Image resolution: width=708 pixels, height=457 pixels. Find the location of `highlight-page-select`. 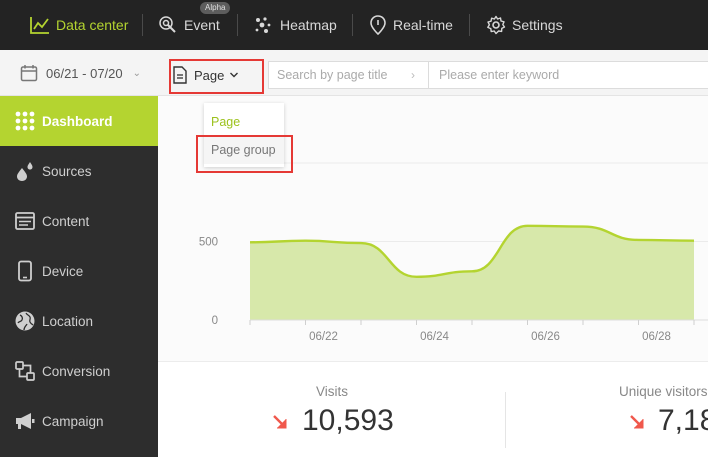

highlight-page-select is located at coordinates (216, 76).